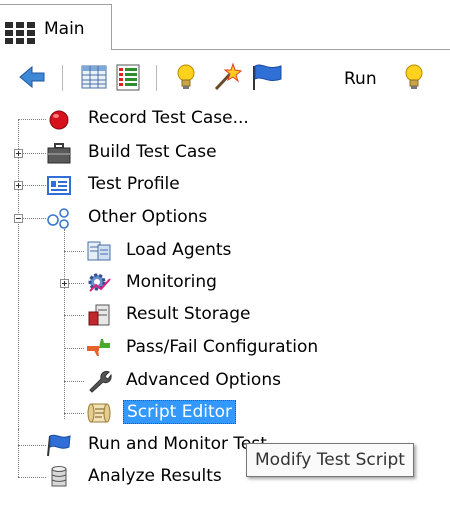 This screenshot has height=525, width=450. I want to click on lightbulb-icon, so click(186, 77).